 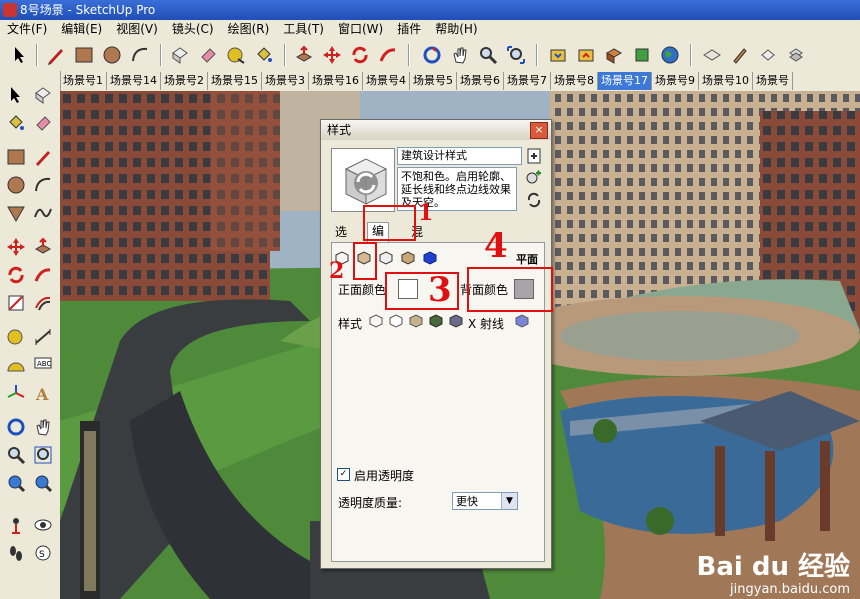 I want to click on menu-window: 窗口(W), so click(x=360, y=29).